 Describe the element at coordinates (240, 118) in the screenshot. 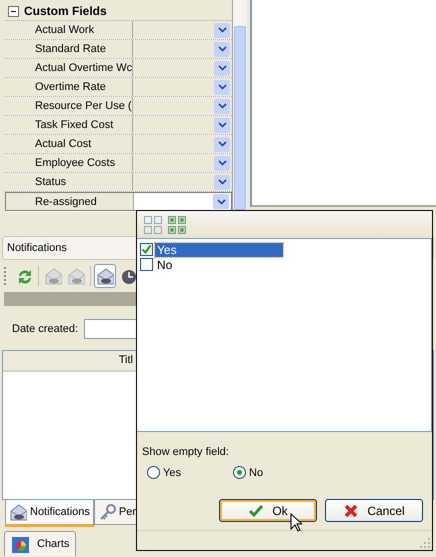

I see `scroll-thumb` at that location.